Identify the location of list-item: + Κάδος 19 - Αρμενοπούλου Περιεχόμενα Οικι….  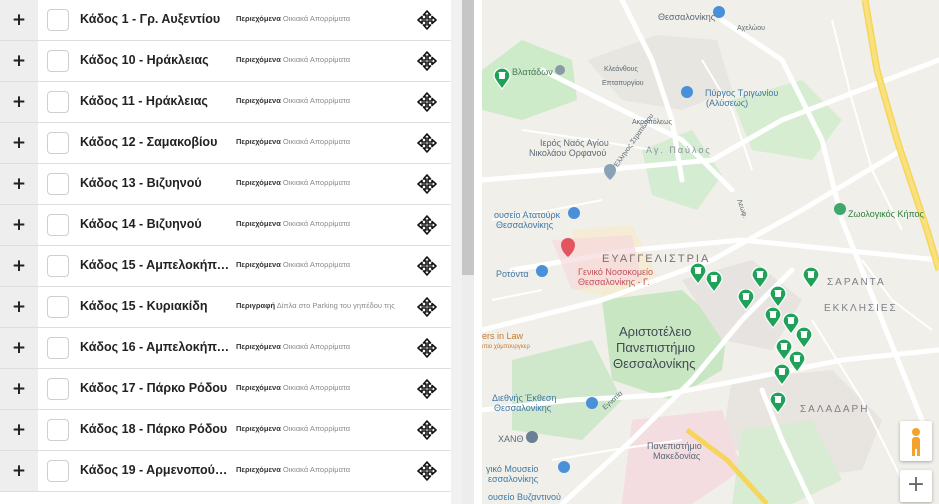
(225, 471).